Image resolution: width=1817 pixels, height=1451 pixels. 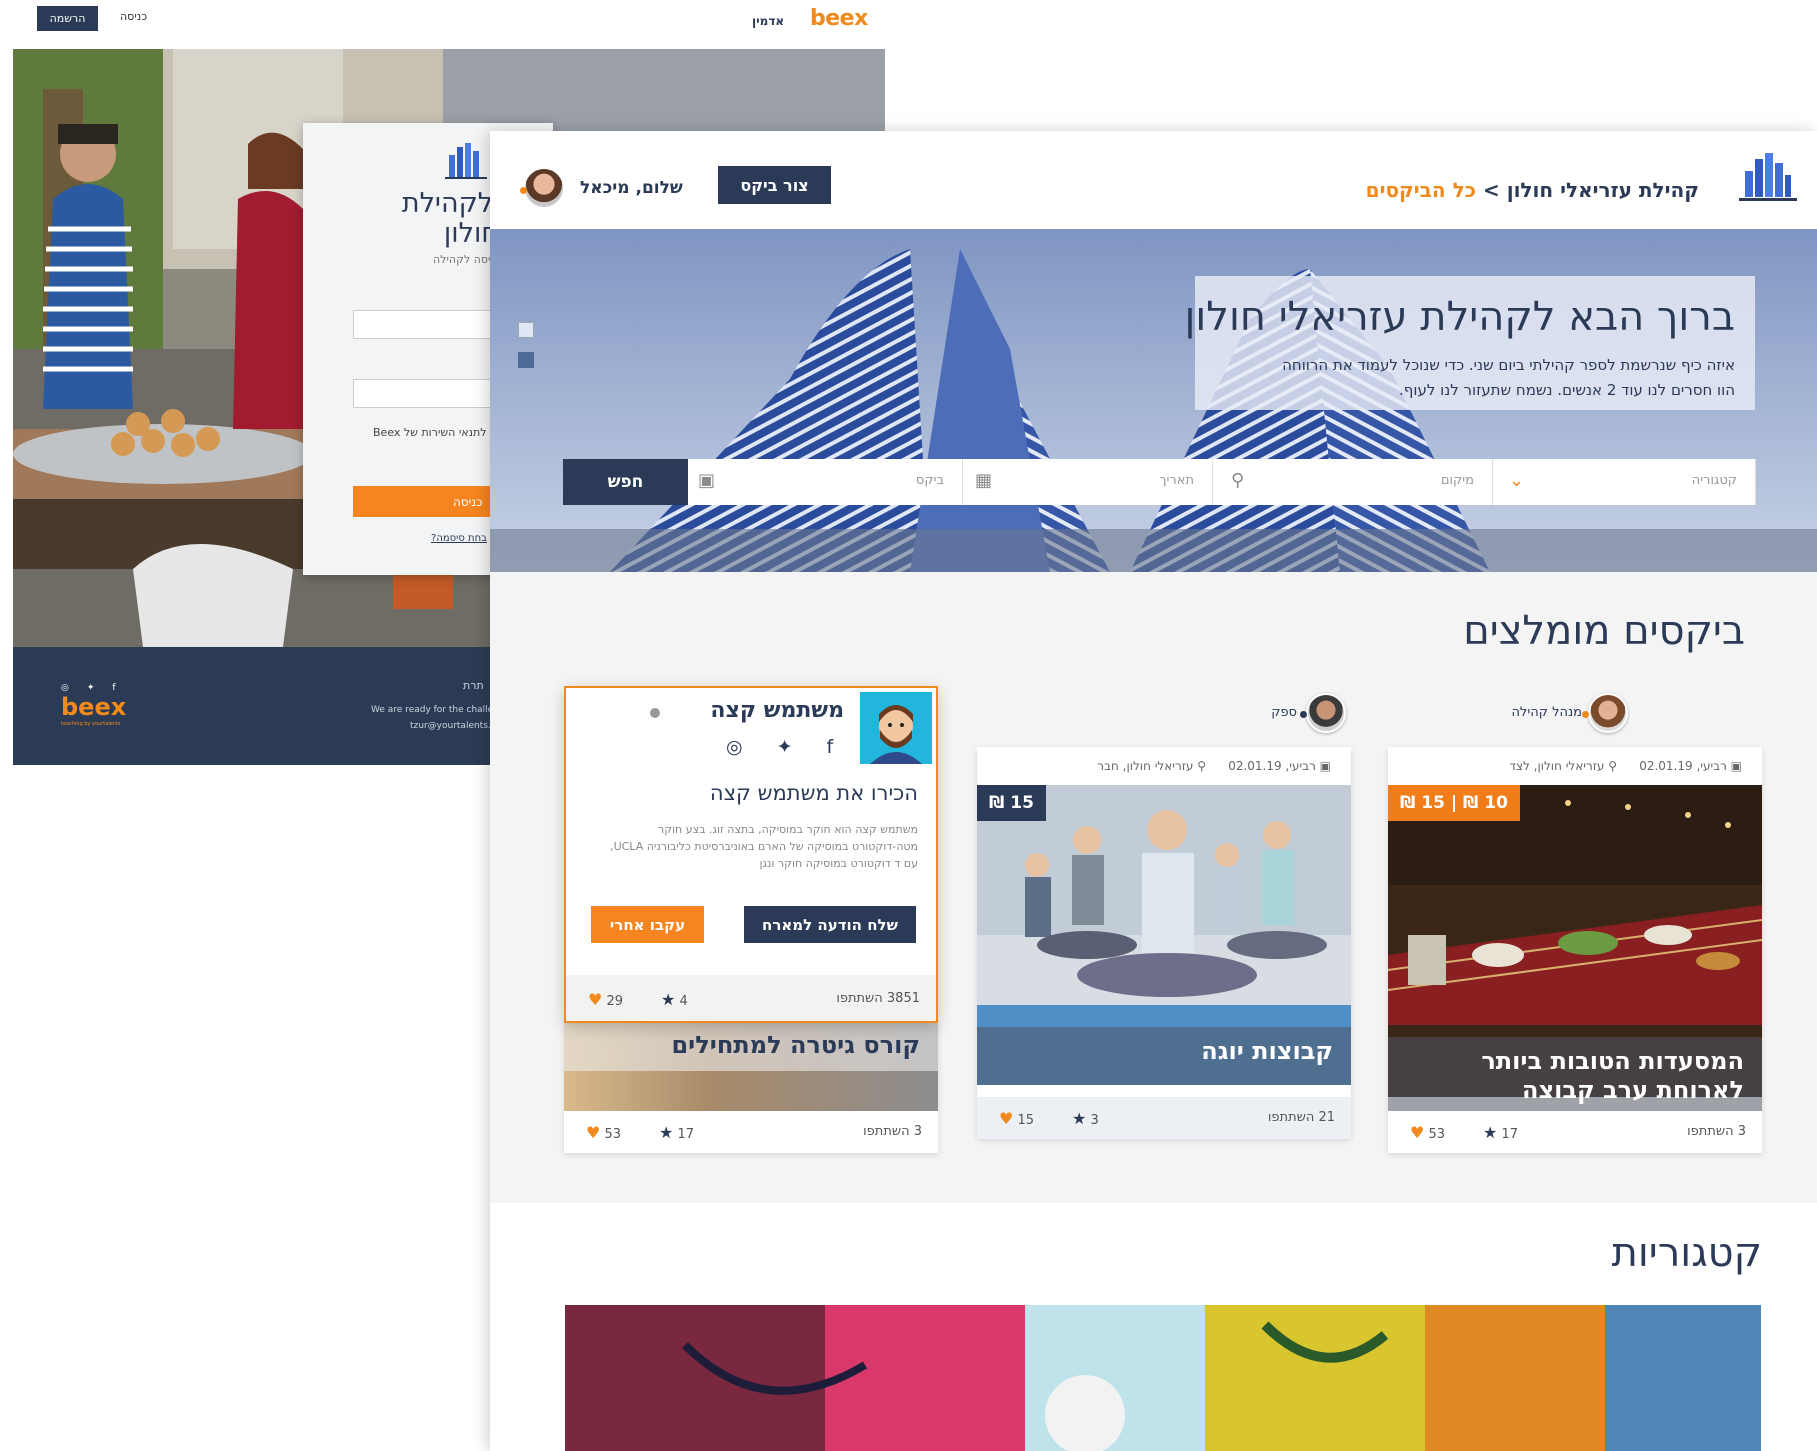 I want to click on stars-count: ★ 4, so click(x=674, y=999).